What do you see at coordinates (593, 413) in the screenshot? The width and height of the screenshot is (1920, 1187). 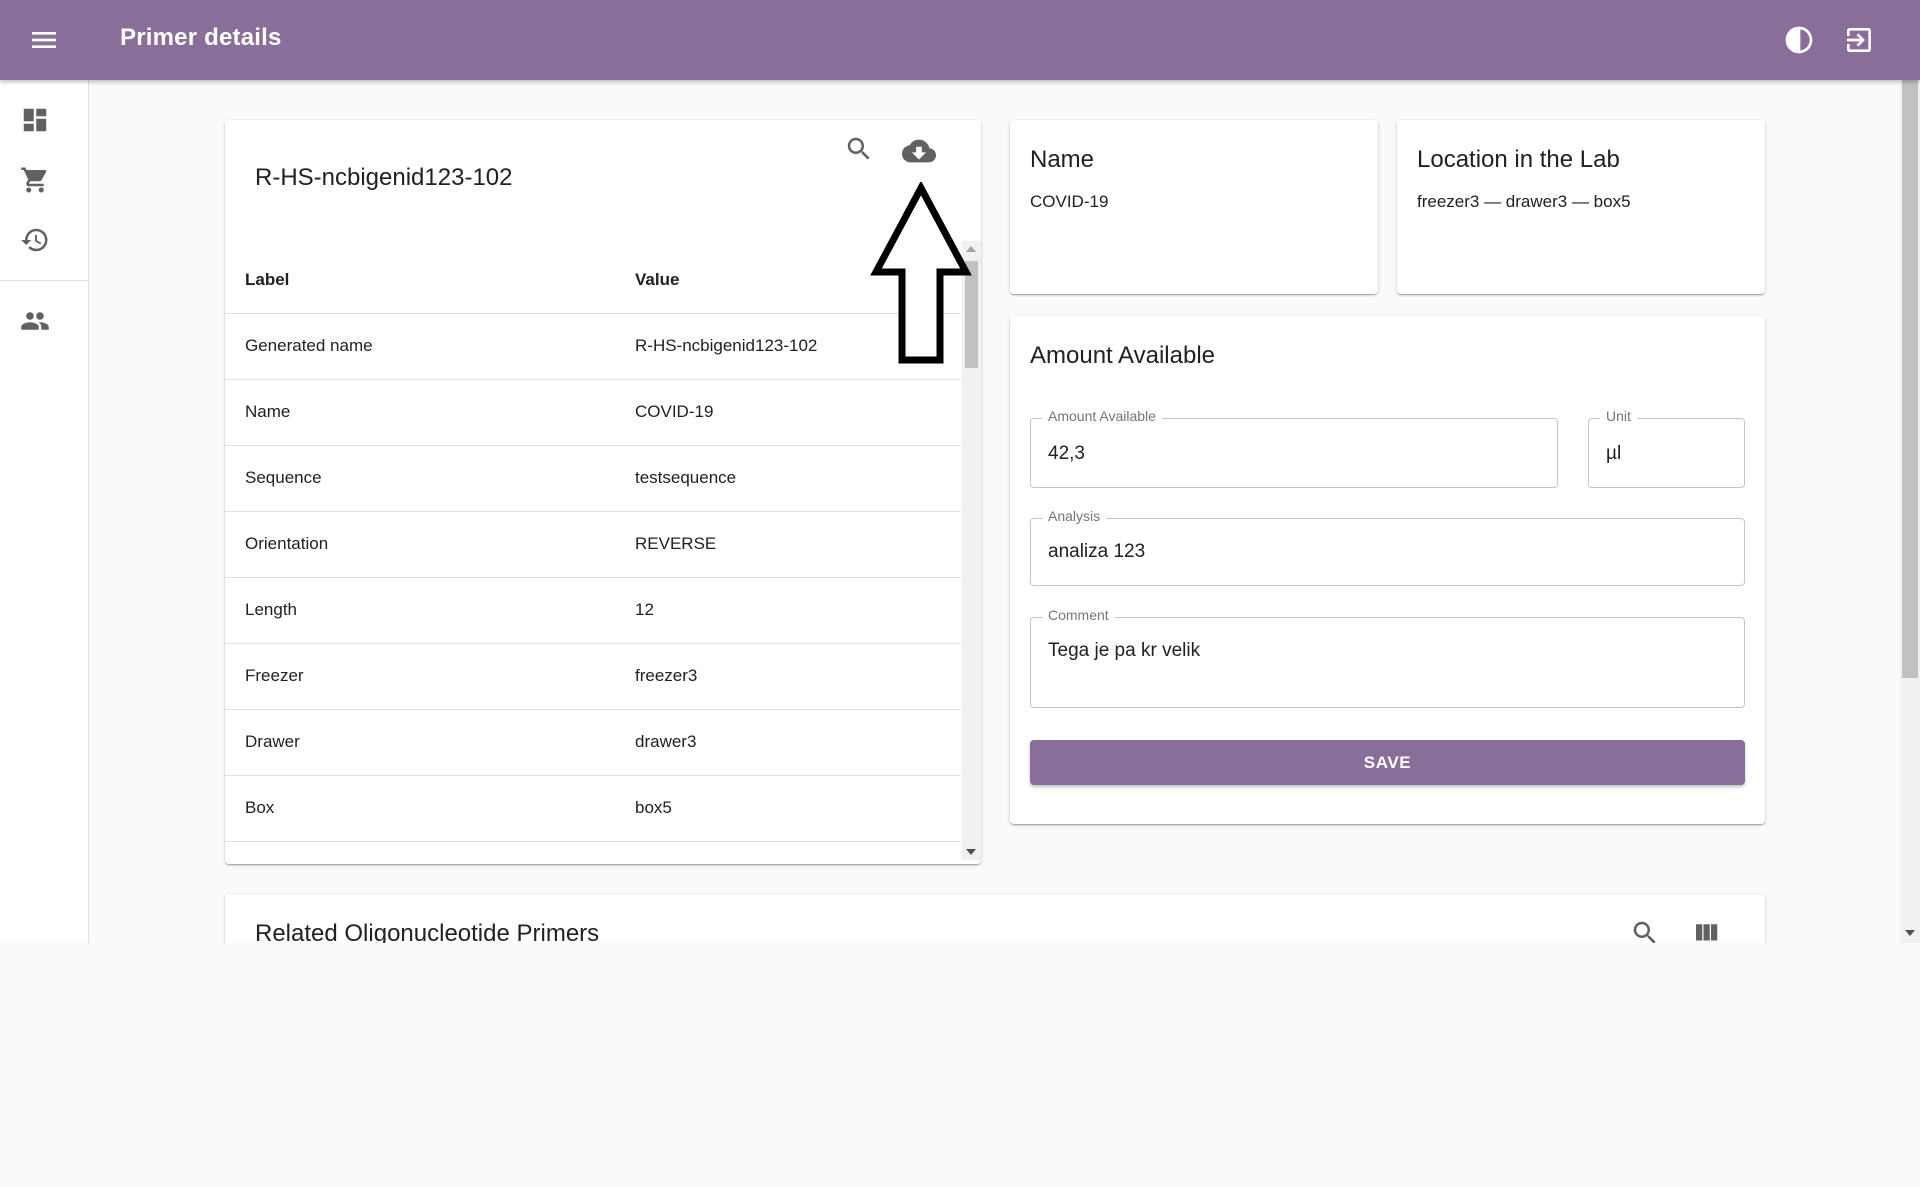 I see `table-row: Name COVID-19` at bounding box center [593, 413].